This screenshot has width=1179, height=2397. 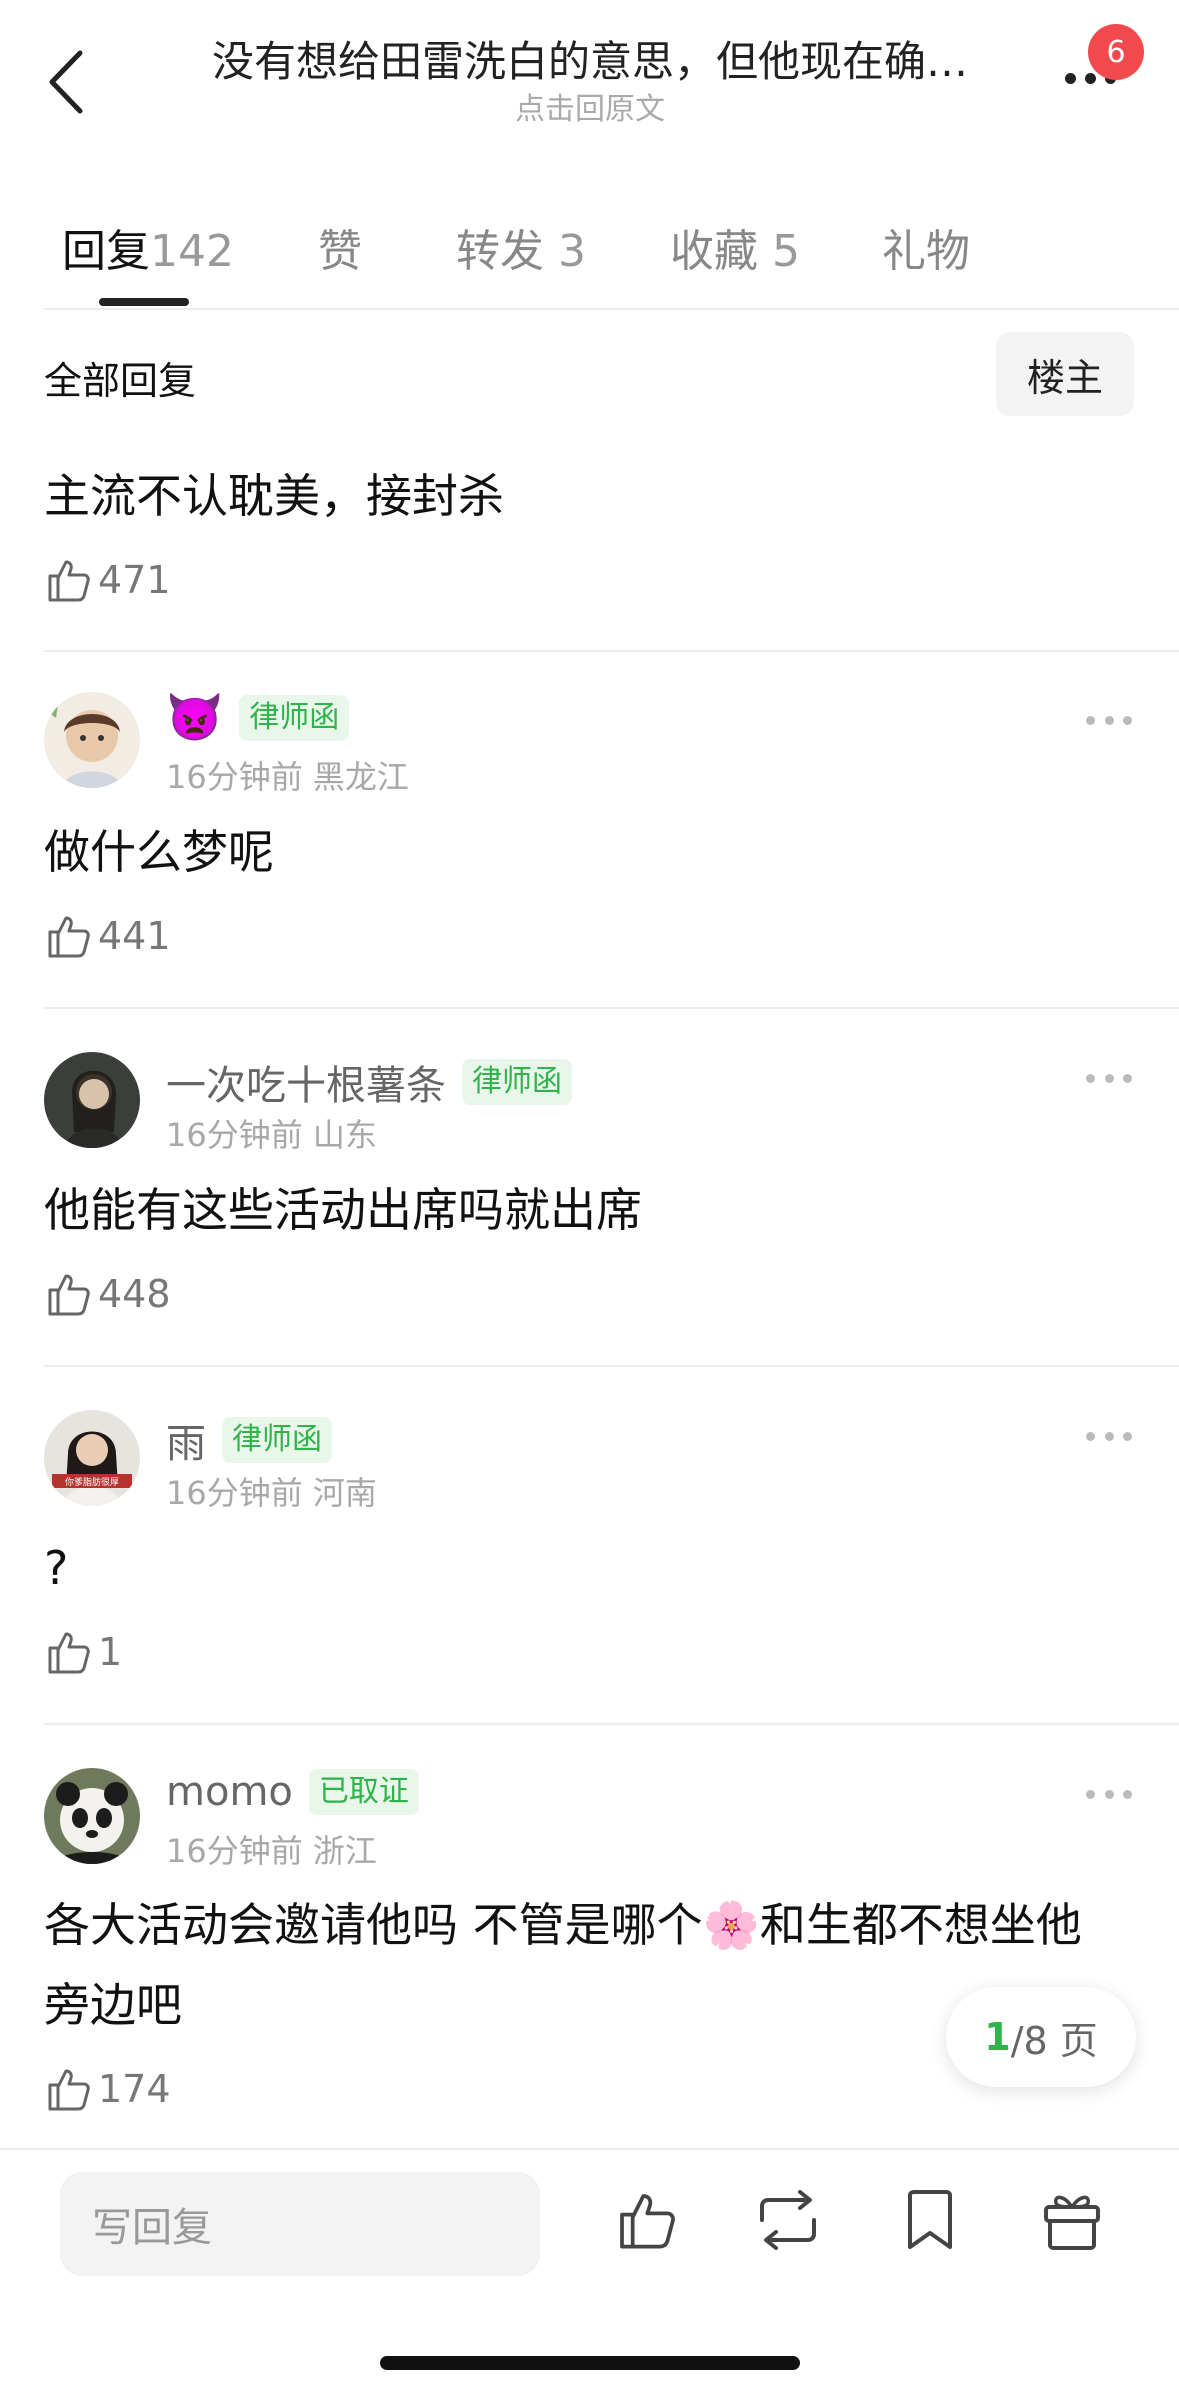 I want to click on current-page: 1, so click(x=997, y=2037).